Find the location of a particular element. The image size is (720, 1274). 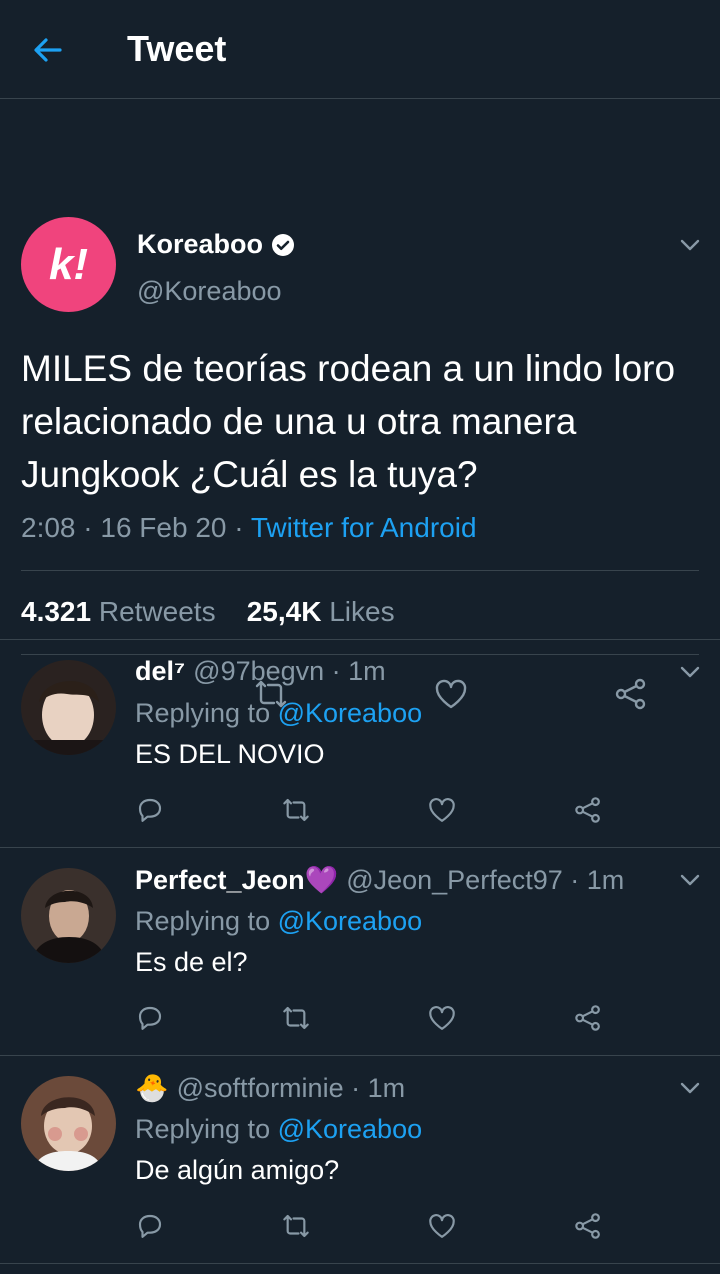

reply-header: 🐣 @softforminie · 1m is located at coordinates (270, 1088).